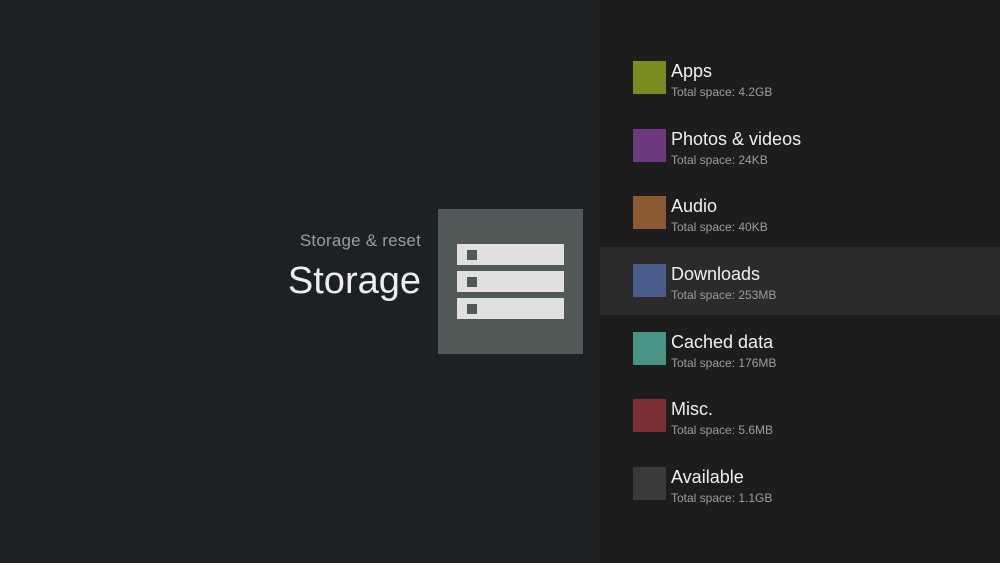 This screenshot has height=563, width=1000. Describe the element at coordinates (719, 227) in the screenshot. I see `storage-item-detail: Total space: 40KB` at that location.